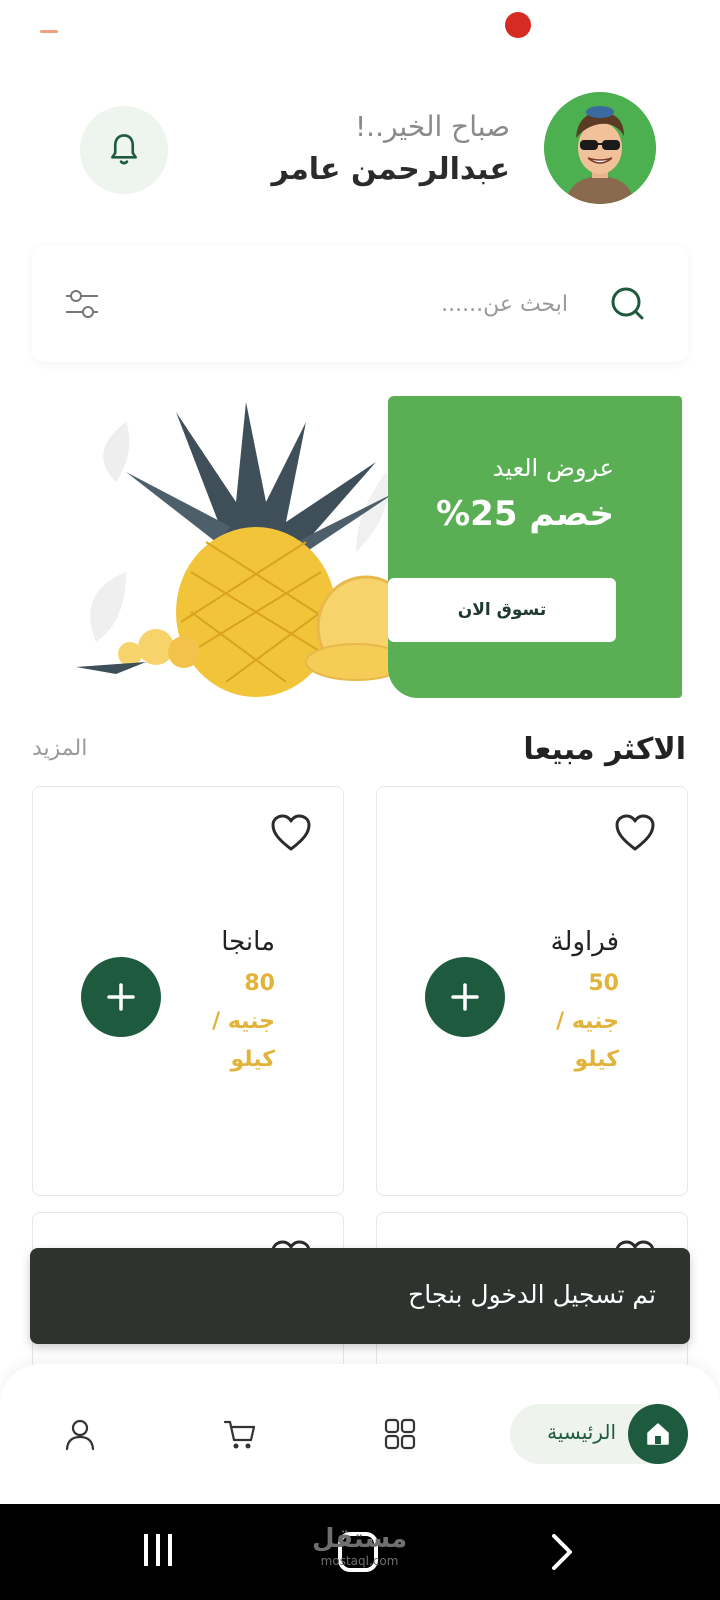 This screenshot has width=720, height=1600. Describe the element at coordinates (248, 942) in the screenshot. I see `product-name: مانجا` at that location.